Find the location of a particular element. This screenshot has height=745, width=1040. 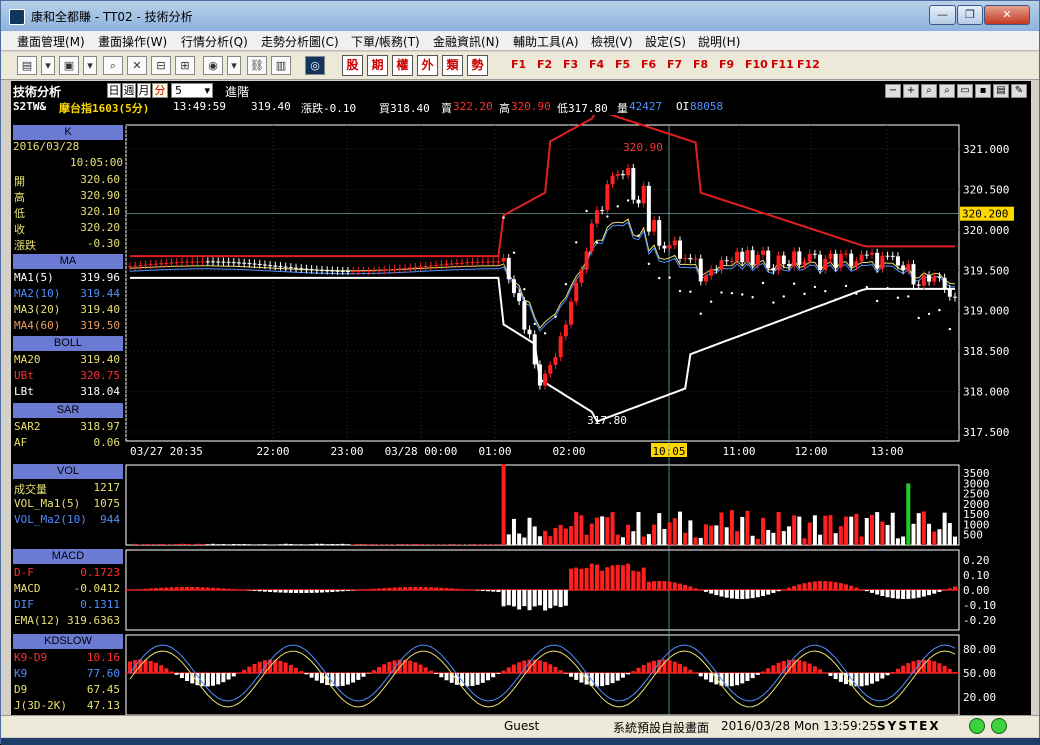

menu-item-5: 金融資訊(N) is located at coordinates (466, 41).